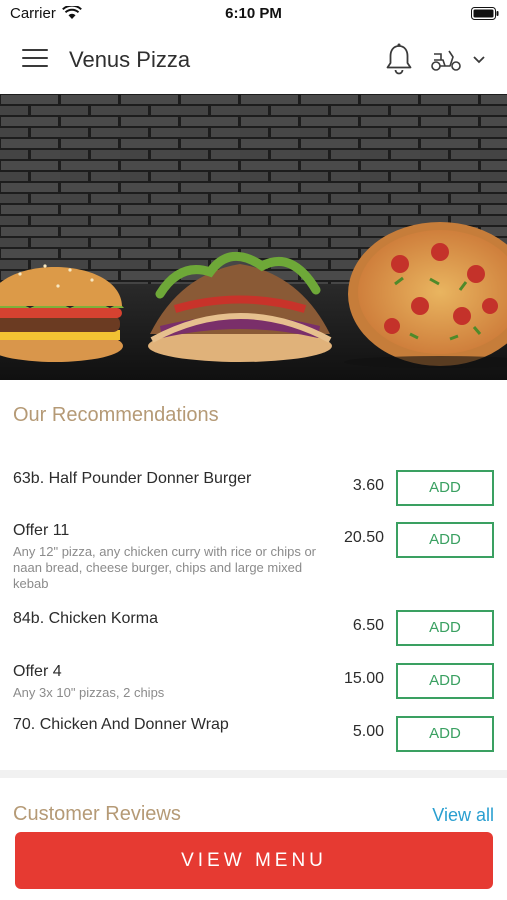 The image size is (507, 900). Describe the element at coordinates (446, 60) in the screenshot. I see `scooter-icon` at that location.